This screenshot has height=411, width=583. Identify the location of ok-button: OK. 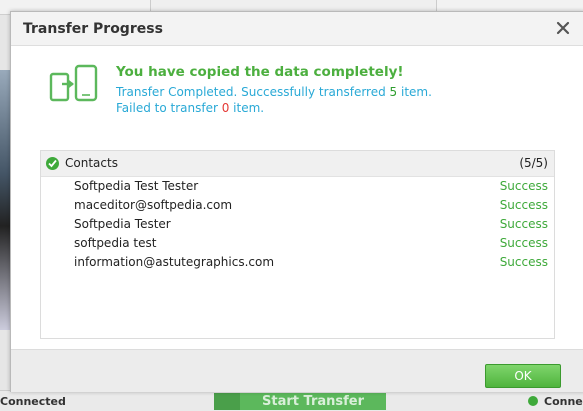
(523, 376).